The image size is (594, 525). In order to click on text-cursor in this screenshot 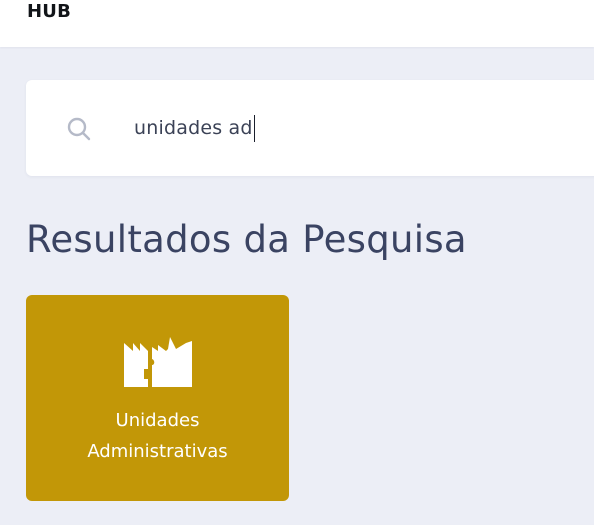, I will do `click(254, 128)`.